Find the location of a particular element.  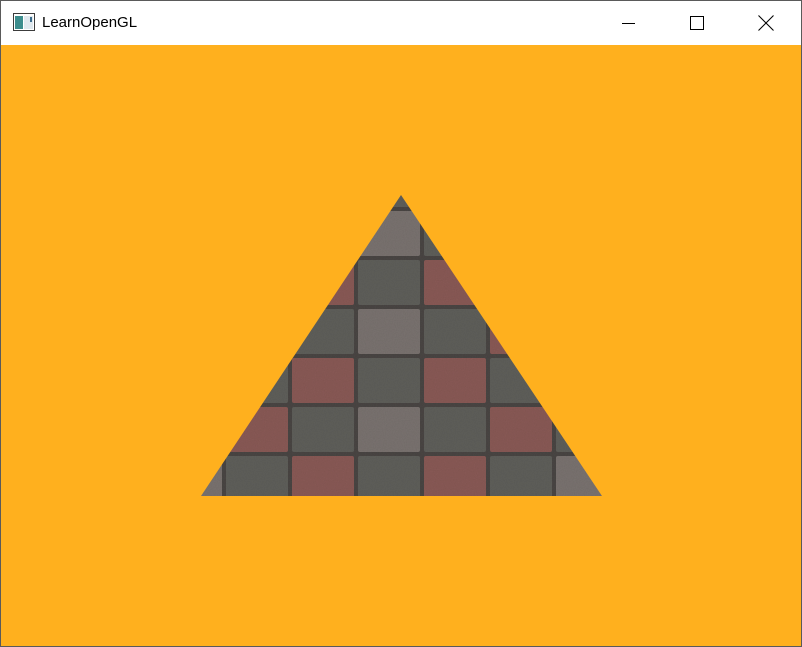

minimize-button is located at coordinates (628, 23).